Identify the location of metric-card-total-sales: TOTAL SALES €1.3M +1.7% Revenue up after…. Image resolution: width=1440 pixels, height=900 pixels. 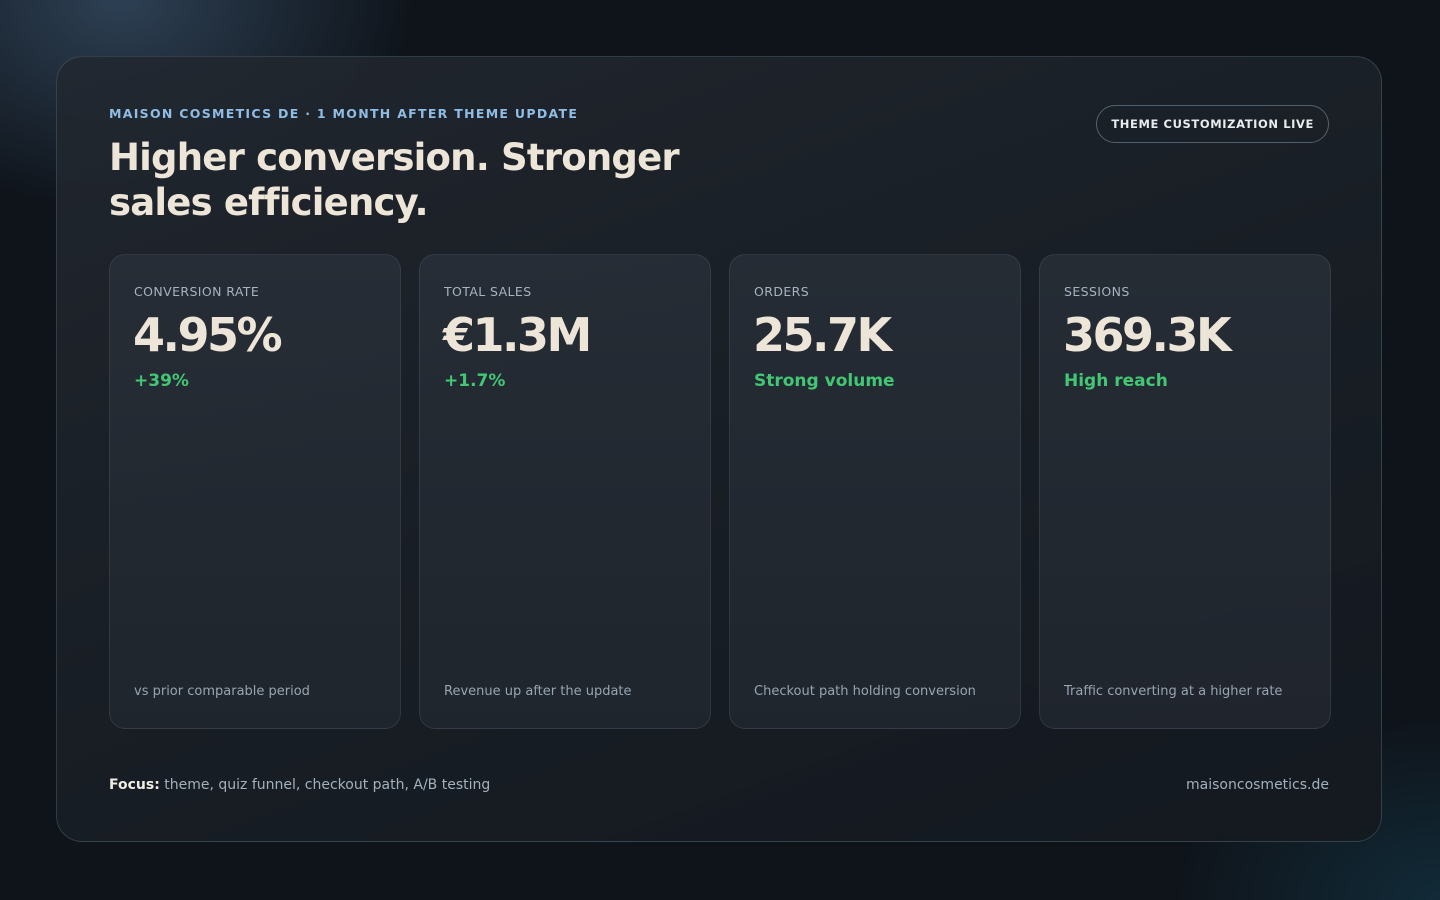
(565, 491).